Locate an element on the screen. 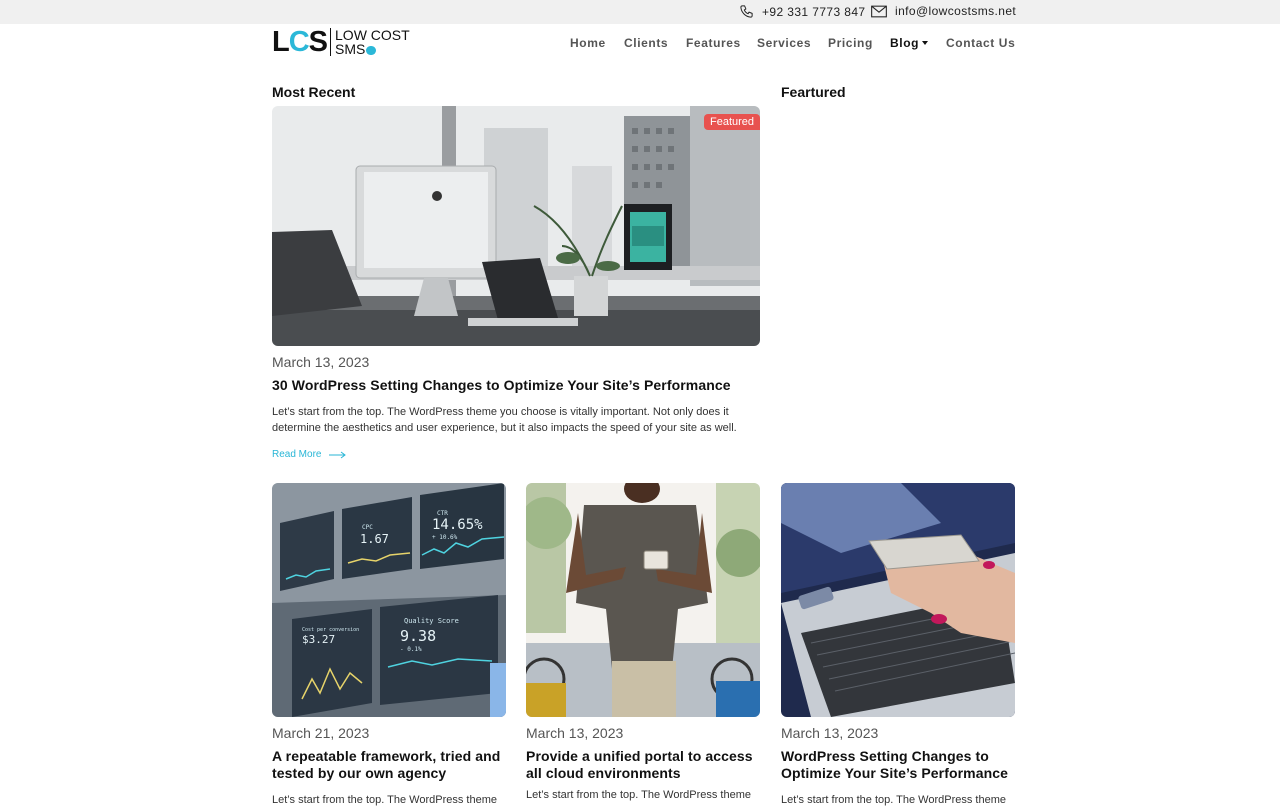  nav-services: Services is located at coordinates (784, 43).